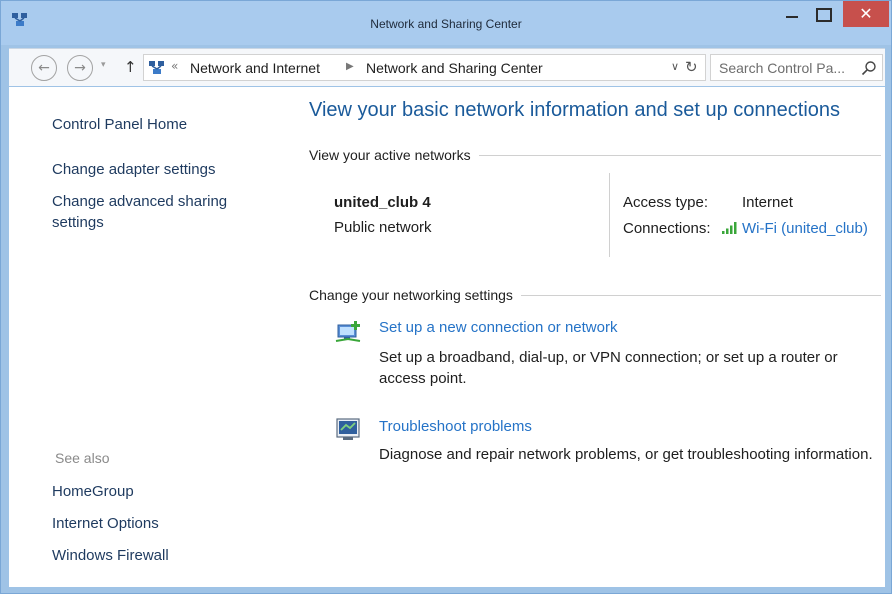 The width and height of the screenshot is (892, 594). What do you see at coordinates (130, 67) in the screenshot?
I see `up-button: ↑` at bounding box center [130, 67].